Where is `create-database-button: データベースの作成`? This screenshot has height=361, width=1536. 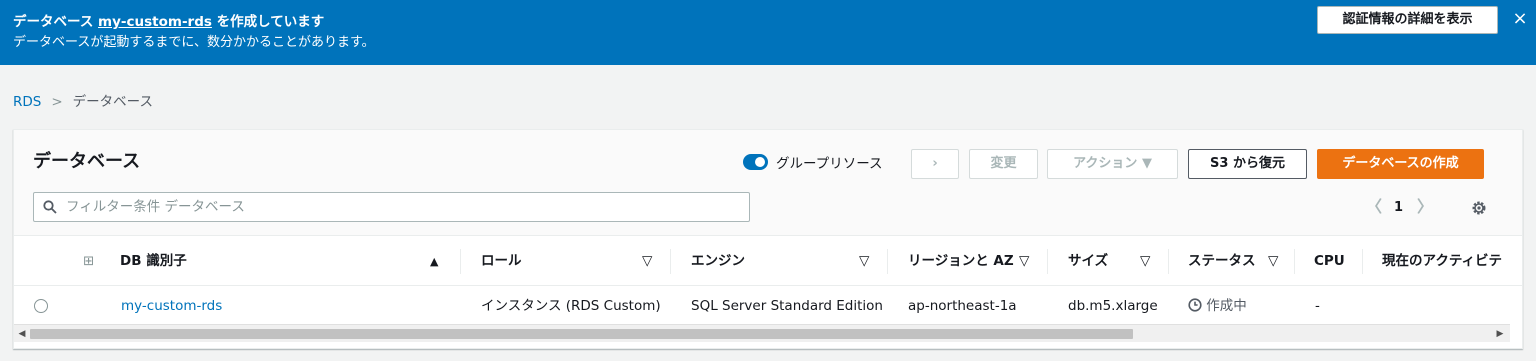
create-database-button: データベースの作成 is located at coordinates (1400, 164).